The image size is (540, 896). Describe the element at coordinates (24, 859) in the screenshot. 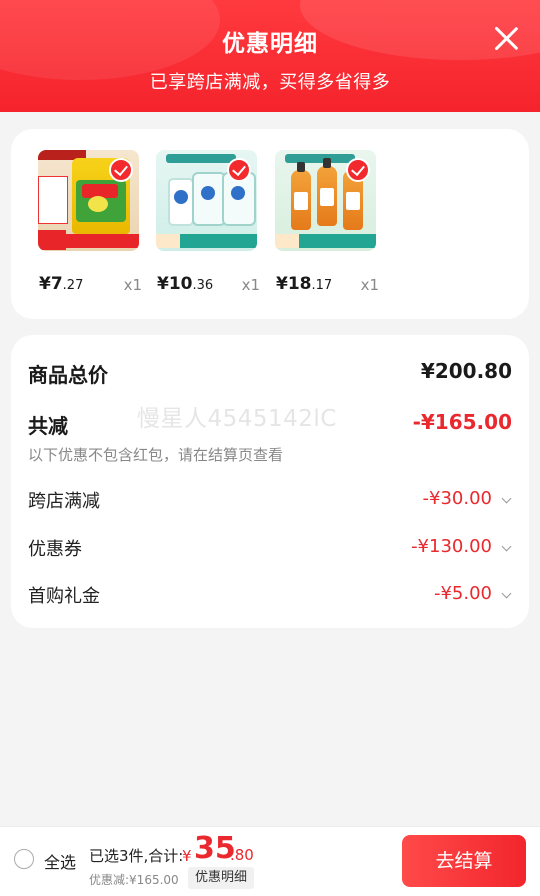

I see `select-all-radio` at that location.